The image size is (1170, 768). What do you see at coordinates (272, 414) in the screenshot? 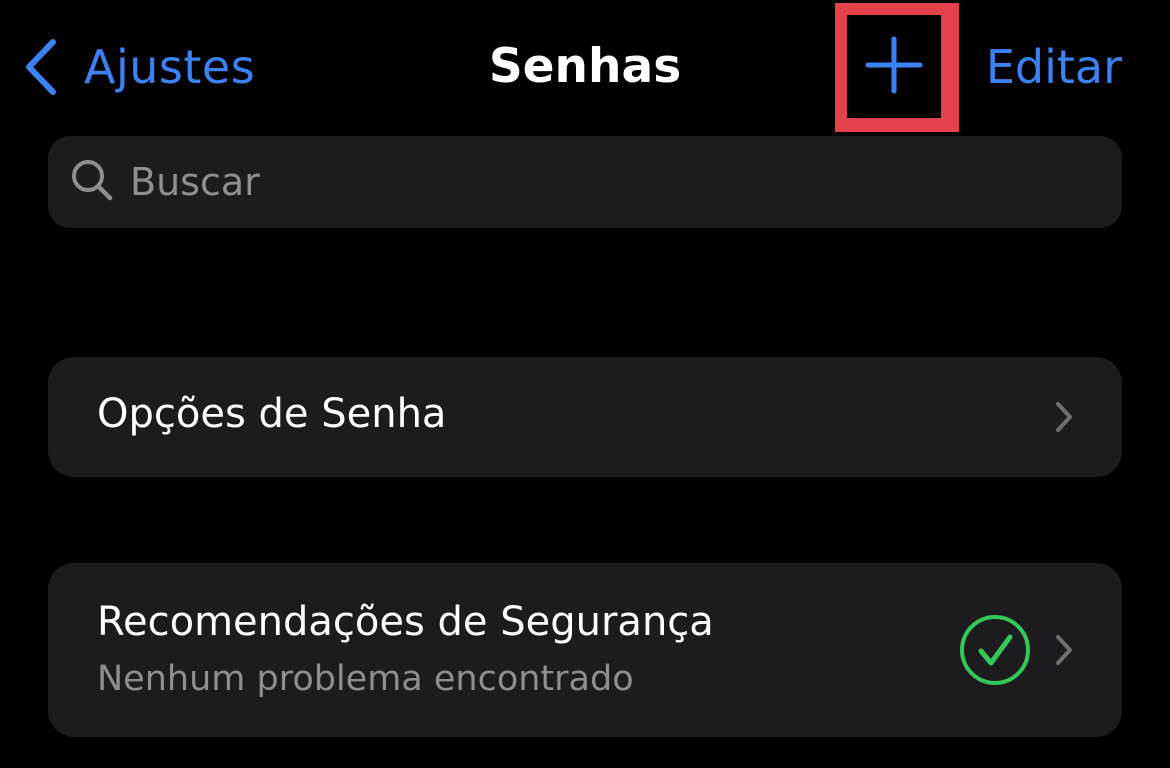
I see `password-options-label: Opções de Senha` at bounding box center [272, 414].